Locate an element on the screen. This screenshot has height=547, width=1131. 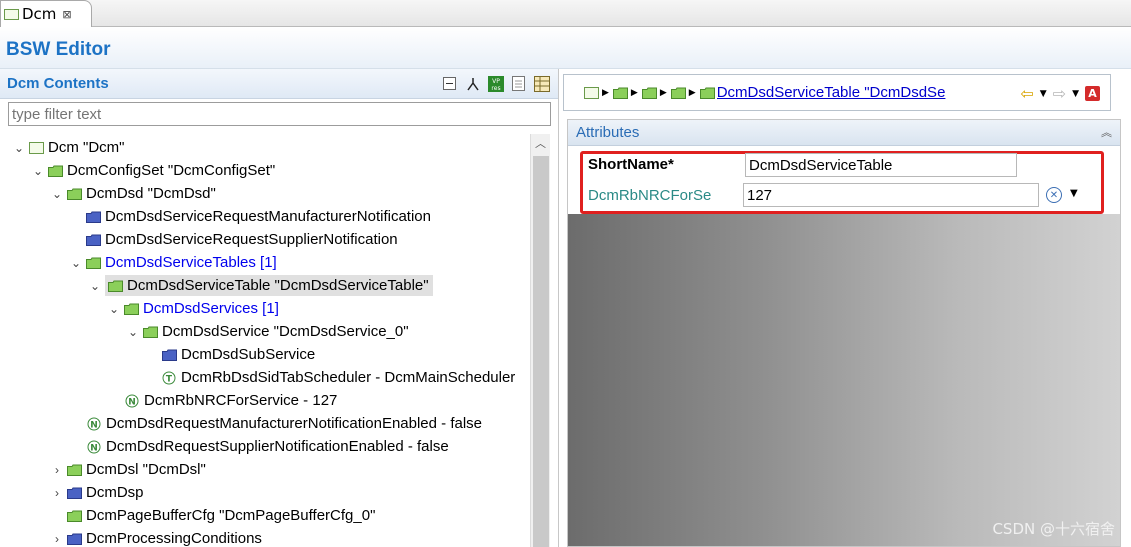
tree-item-dcmconfigset: ⌄ DcmConfigSet "DcmConfigSet" is located at coordinates (152, 170).